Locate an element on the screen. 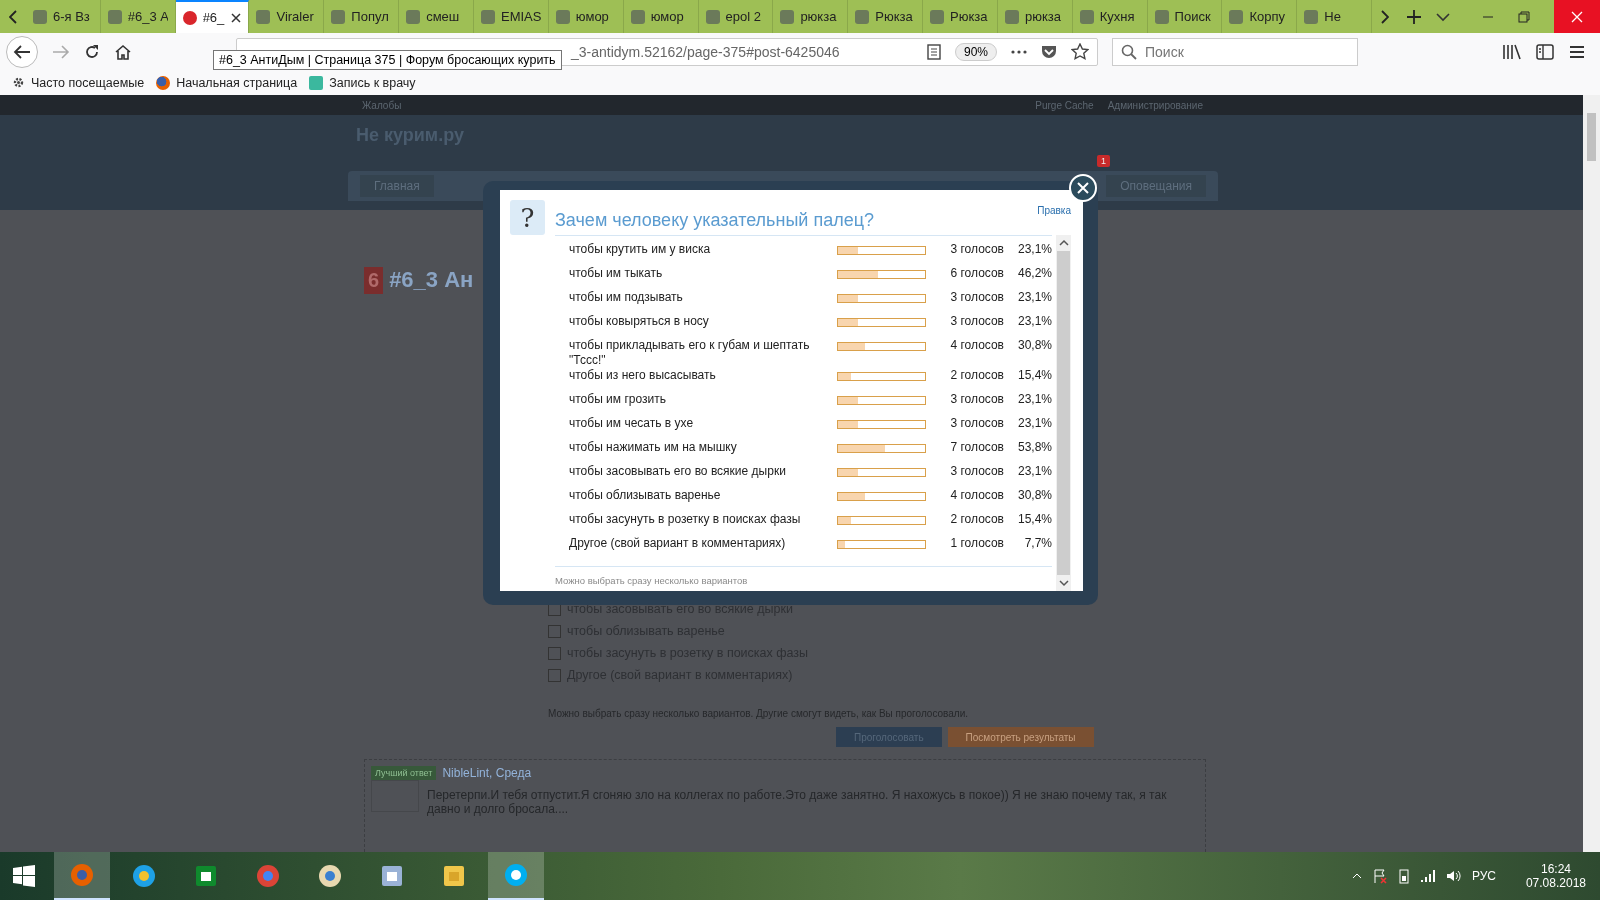  vote-percent: 7,7% is located at coordinates (1037, 543).